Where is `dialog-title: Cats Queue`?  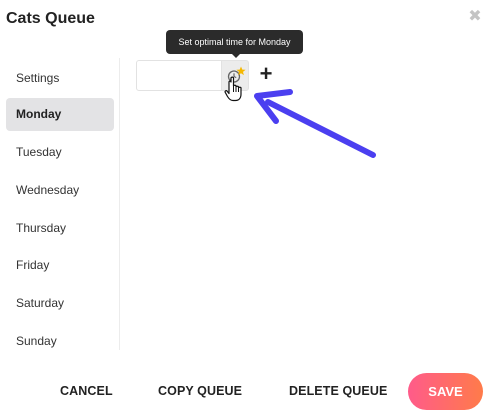 dialog-title: Cats Queue is located at coordinates (50, 18).